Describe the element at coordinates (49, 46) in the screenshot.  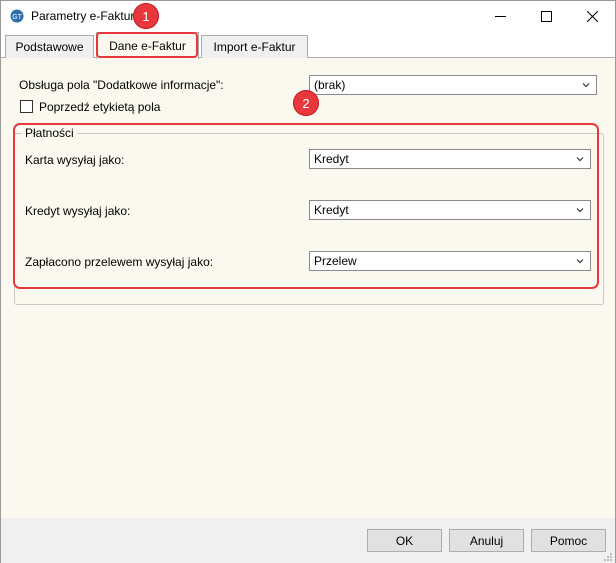
I see `tab-podstawowe: Podstawowe` at that location.